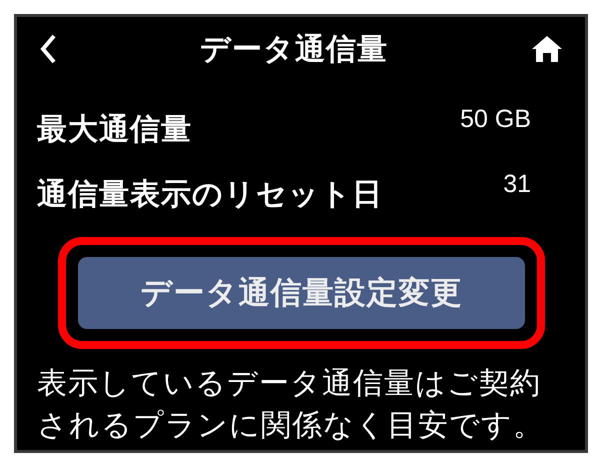 The width and height of the screenshot is (600, 458). What do you see at coordinates (294, 49) in the screenshot?
I see `screen-title: データ通信量` at bounding box center [294, 49].